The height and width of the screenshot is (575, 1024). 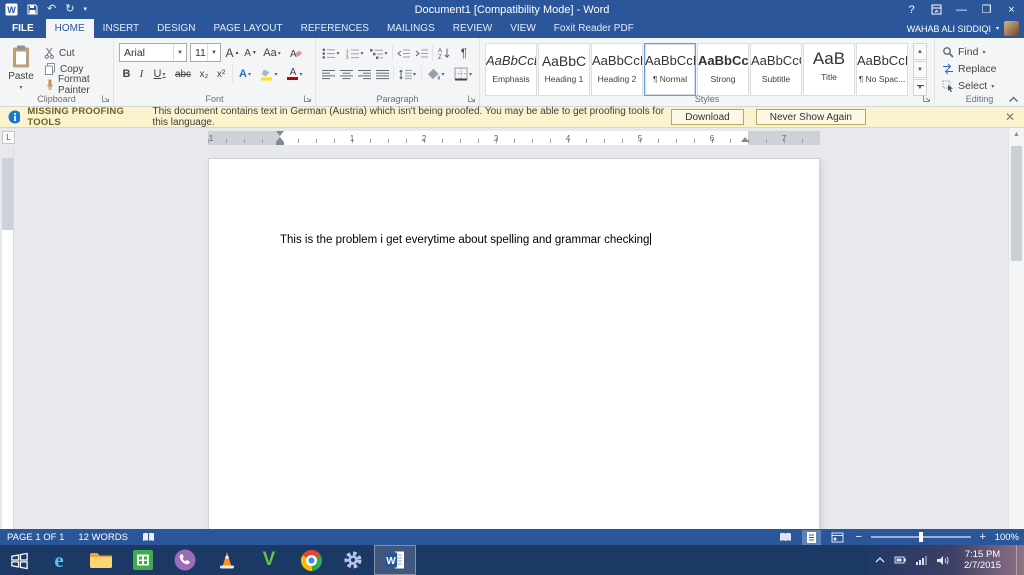 I want to click on style-emphasis: AaBbCcL Emphasis, so click(x=511, y=69).